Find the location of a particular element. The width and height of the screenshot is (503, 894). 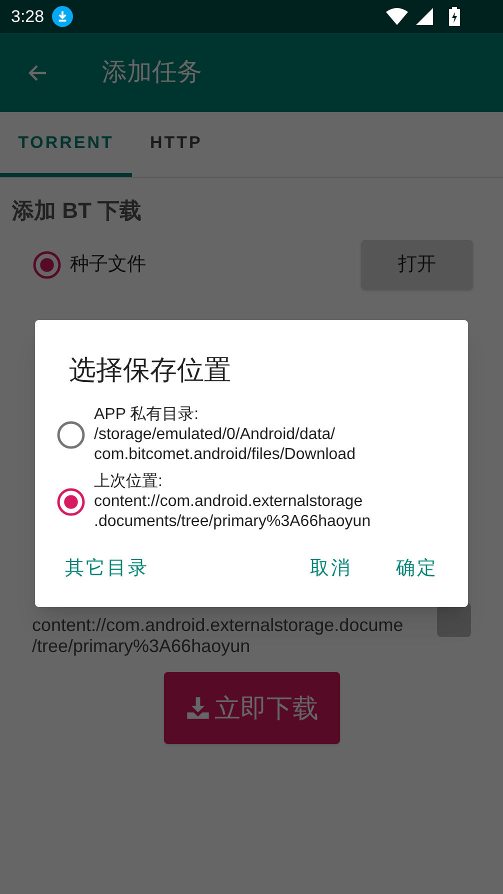

location-option: 上次位置: content://com.android.externalstorage .documents/tree/primary%3A66haoyun is located at coordinates (251, 502).